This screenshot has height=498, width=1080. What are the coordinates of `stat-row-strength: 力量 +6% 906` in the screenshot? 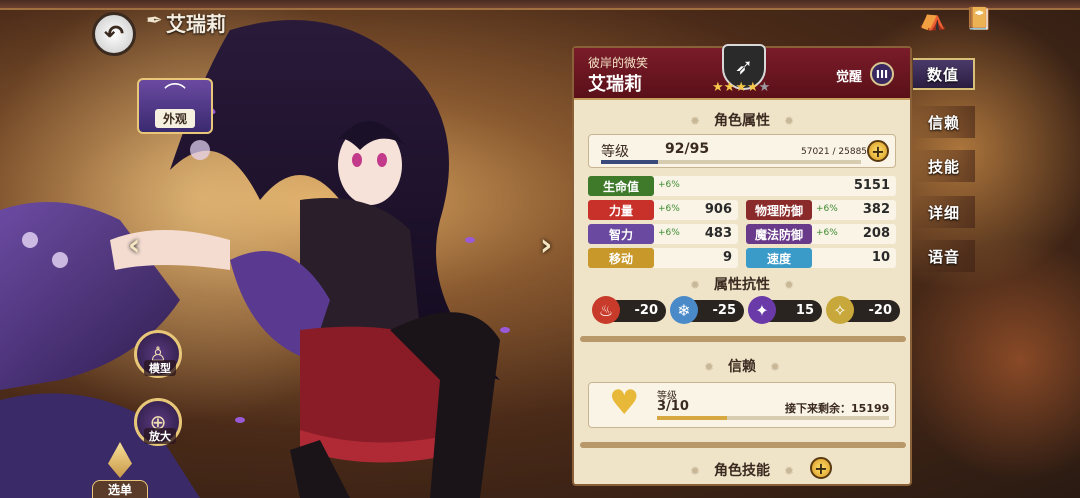 It's located at (663, 210).